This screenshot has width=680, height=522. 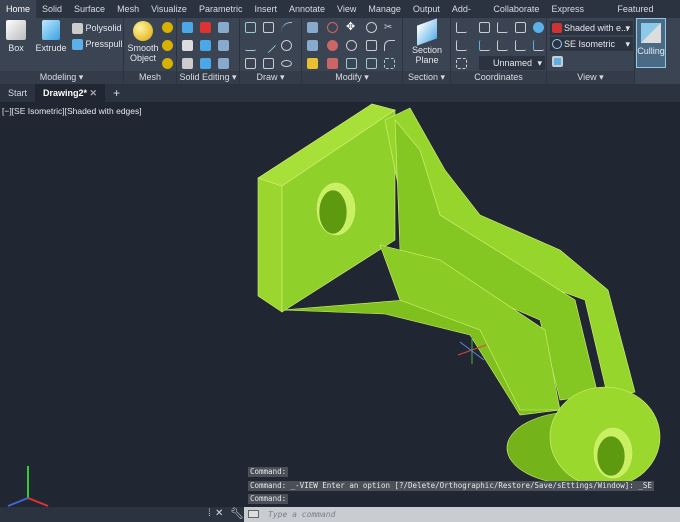 I want to click on panel-mesh: Smooth Object Mesh, so click(x=150, y=51).